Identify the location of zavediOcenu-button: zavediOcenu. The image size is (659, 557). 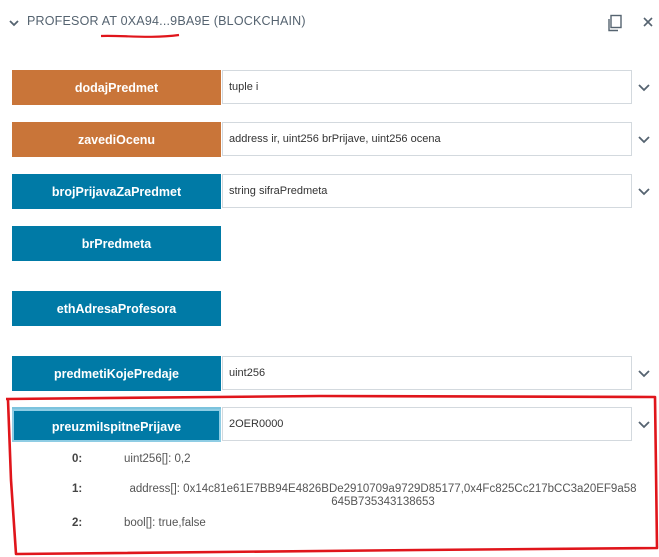
(116, 139).